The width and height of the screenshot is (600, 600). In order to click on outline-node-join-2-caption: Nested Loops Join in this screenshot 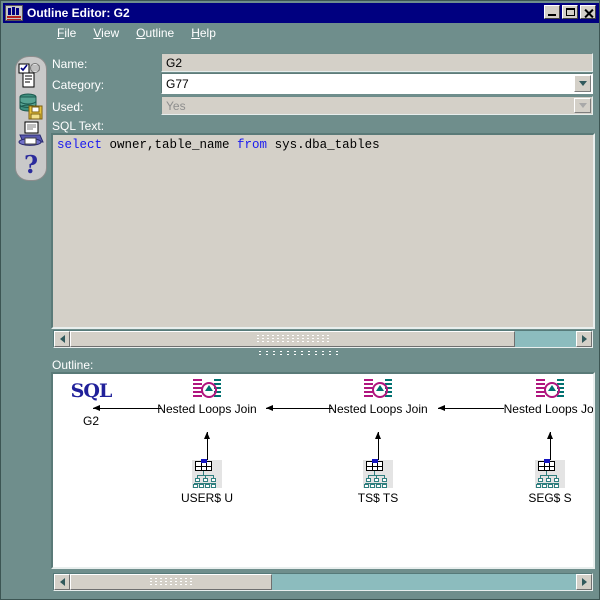, I will do `click(378, 409)`.